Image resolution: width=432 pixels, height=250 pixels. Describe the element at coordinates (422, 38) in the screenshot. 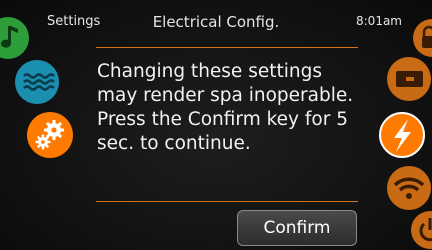

I see `lock-icon` at that location.